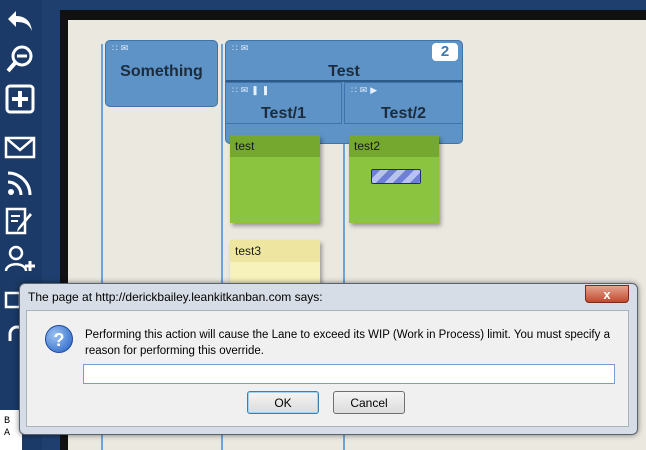  I want to click on lane-title: Test/2, so click(403, 113).